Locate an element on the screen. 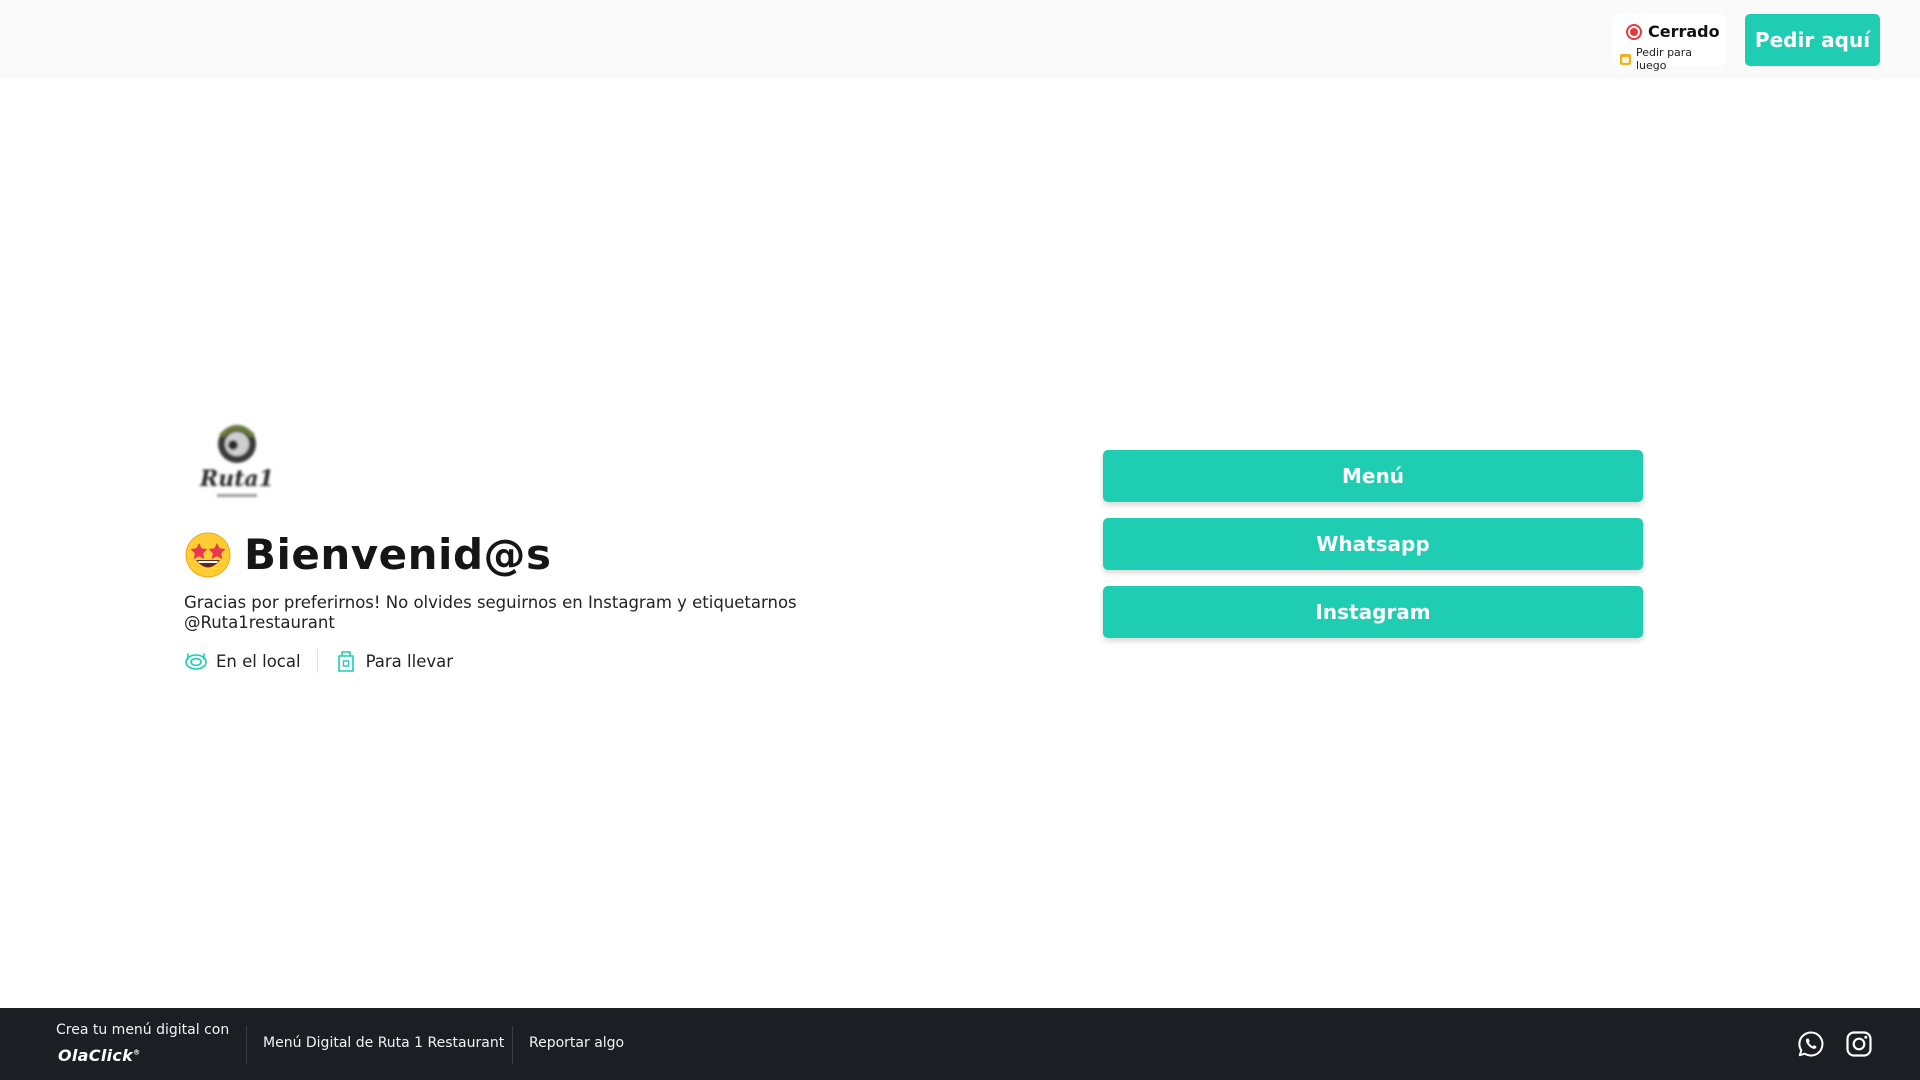  status-row: Cerrado is located at coordinates (1673, 31).